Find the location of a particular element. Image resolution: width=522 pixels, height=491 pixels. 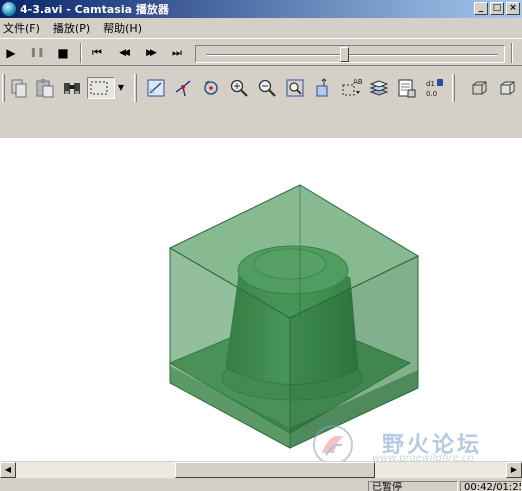

playback-state: 已暂停 is located at coordinates (413, 486).